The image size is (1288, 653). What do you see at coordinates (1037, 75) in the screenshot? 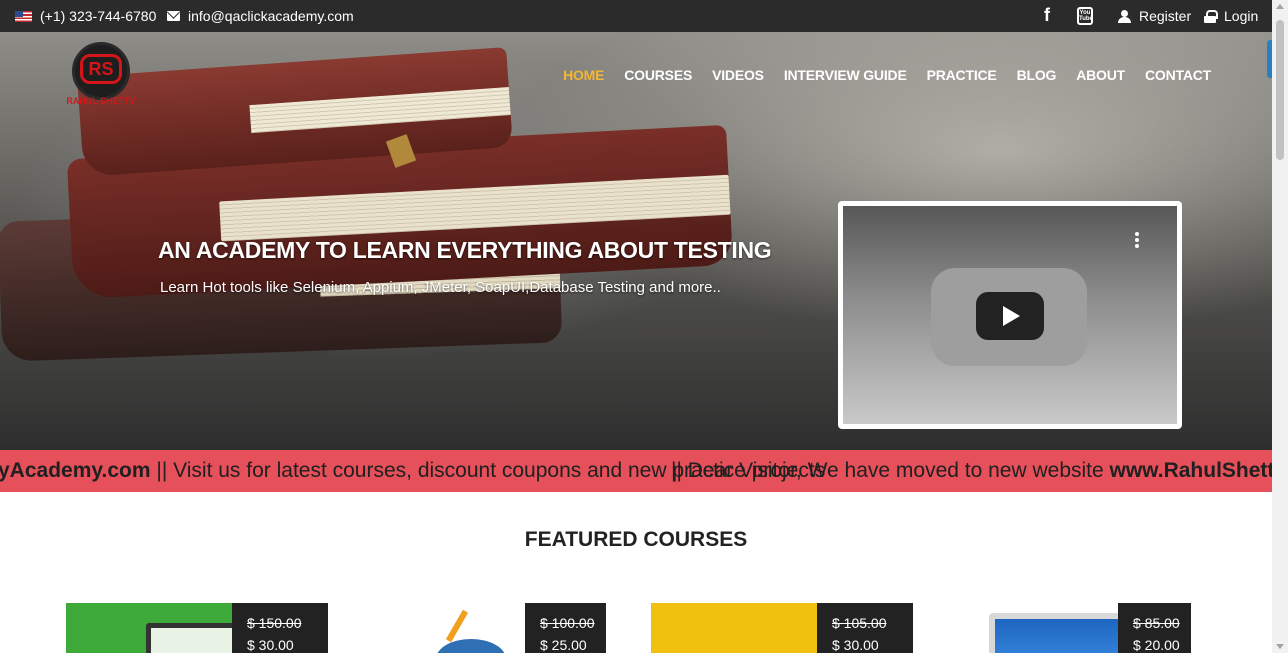
I see `nav-blog: BLOG` at bounding box center [1037, 75].